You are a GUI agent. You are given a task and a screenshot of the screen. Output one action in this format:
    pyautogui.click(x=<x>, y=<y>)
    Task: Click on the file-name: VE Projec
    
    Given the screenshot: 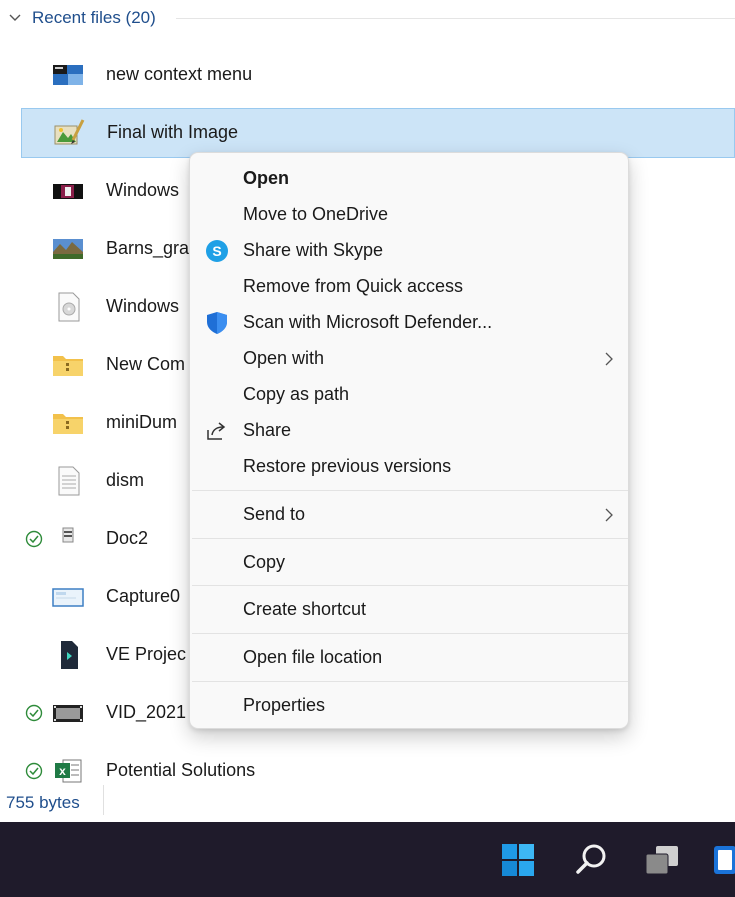 What is the action you would take?
    pyautogui.click(x=146, y=654)
    